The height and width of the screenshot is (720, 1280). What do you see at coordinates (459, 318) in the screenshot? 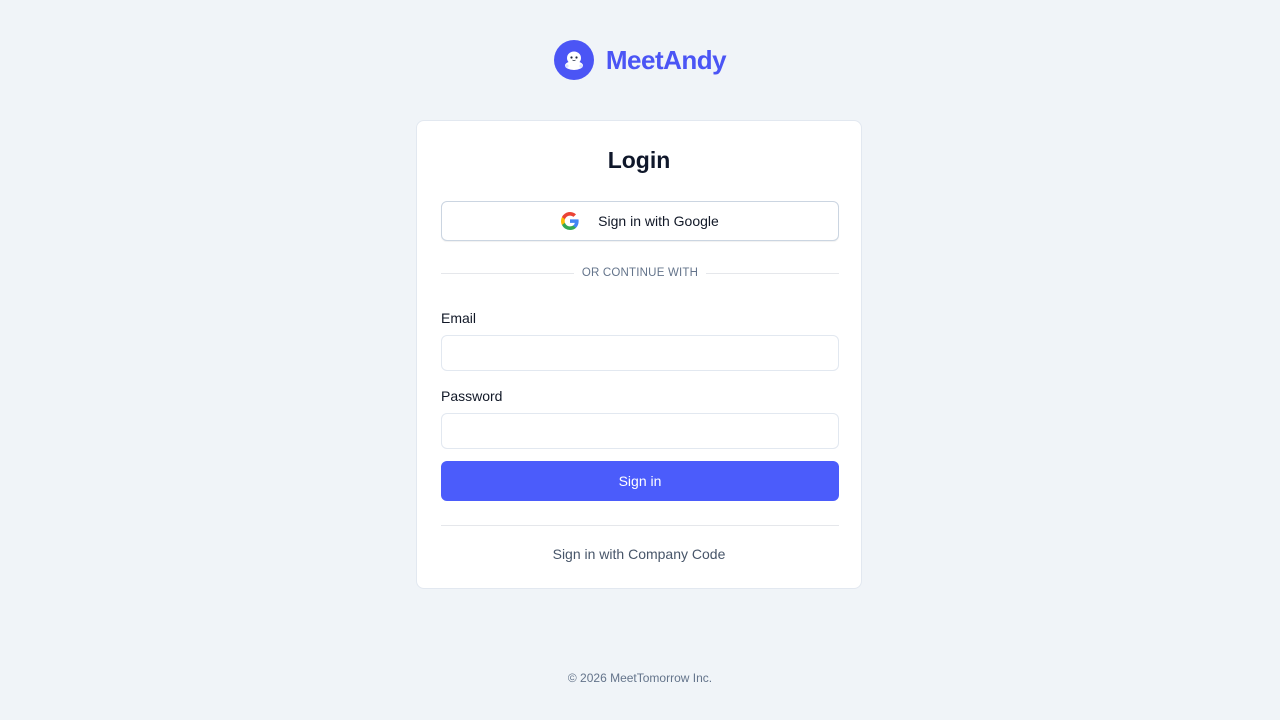
I see `email-label: Email` at bounding box center [459, 318].